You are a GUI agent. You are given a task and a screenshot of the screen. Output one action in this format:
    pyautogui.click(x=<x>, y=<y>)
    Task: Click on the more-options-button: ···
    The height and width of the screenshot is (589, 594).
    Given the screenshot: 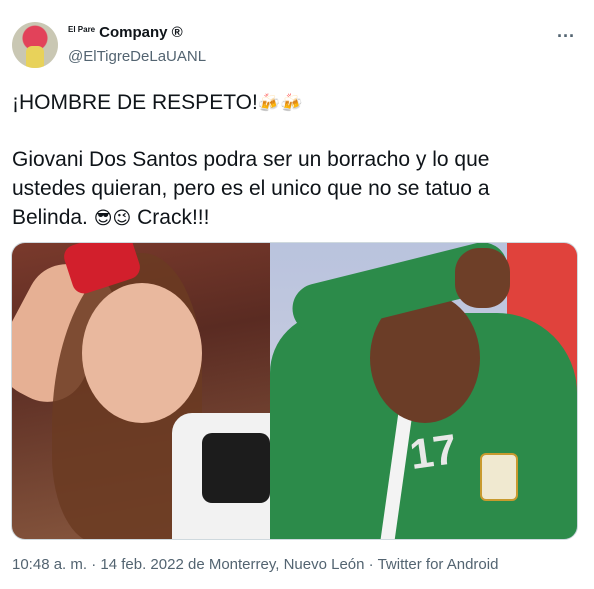 What is the action you would take?
    pyautogui.click(x=566, y=36)
    